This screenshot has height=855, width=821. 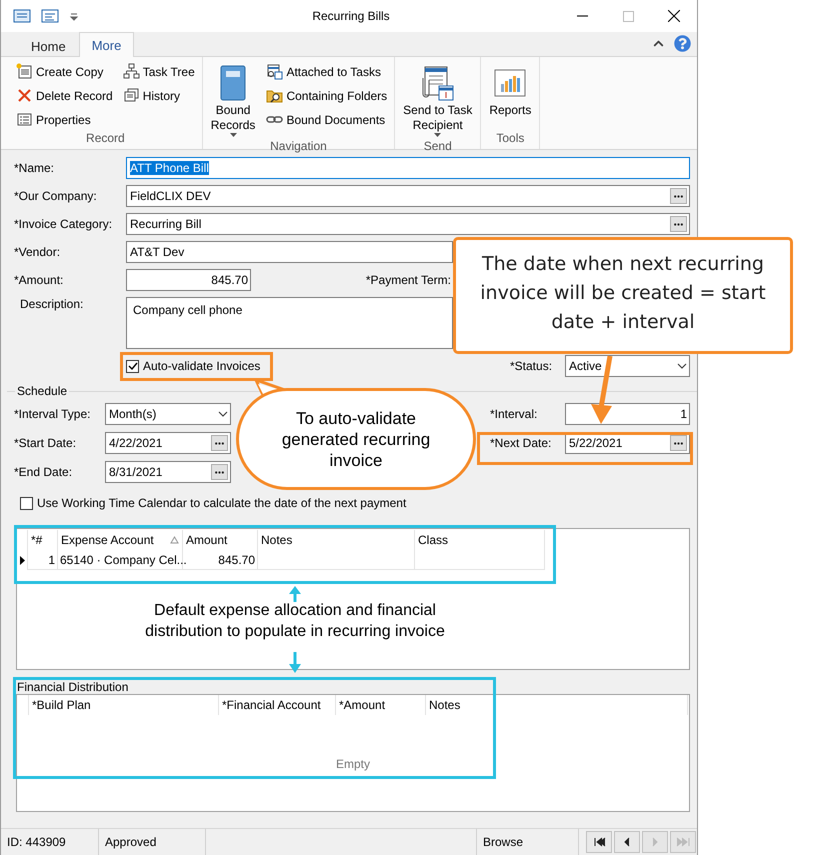 What do you see at coordinates (289, 252) in the screenshot?
I see `vendor-field: AT&T Dev` at bounding box center [289, 252].